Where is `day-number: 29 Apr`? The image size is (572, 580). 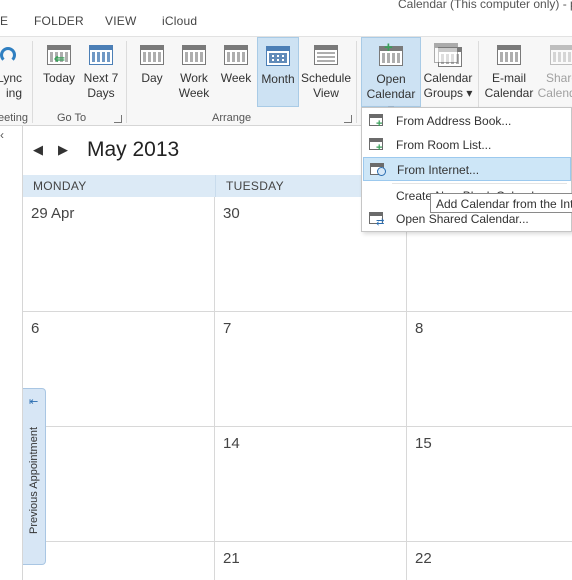
day-number: 29 Apr is located at coordinates (53, 213).